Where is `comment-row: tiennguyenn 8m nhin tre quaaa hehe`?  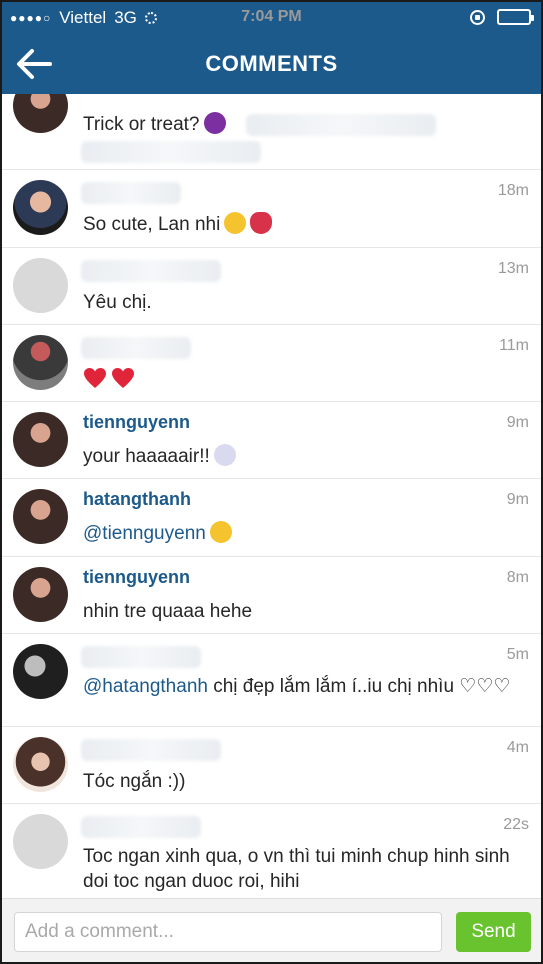
comment-row: tiennguyenn 8m nhin tre quaaa hehe is located at coordinates (271, 595).